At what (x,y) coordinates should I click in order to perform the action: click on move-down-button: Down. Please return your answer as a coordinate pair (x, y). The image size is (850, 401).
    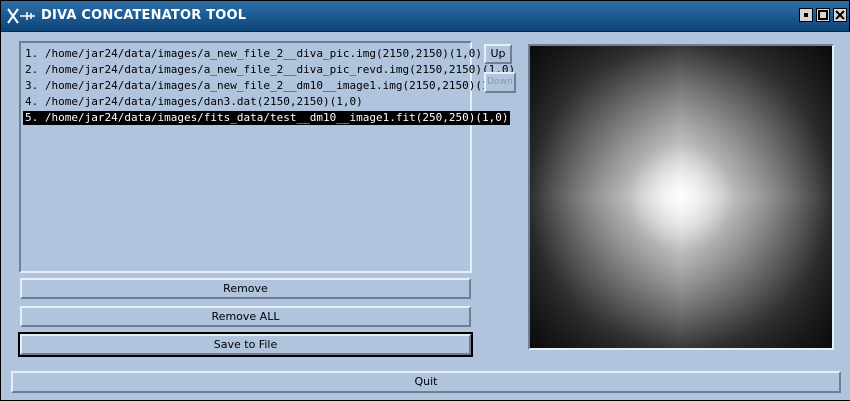
    Looking at the image, I should click on (500, 82).